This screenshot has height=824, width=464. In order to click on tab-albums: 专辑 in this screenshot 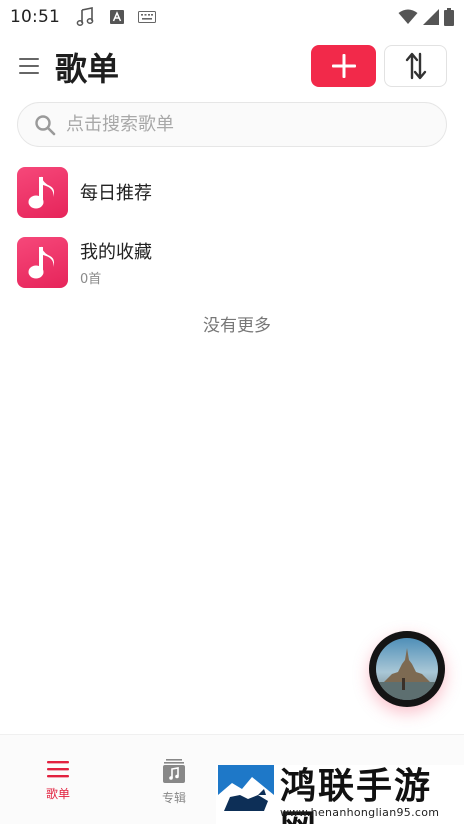, I will do `click(174, 782)`.